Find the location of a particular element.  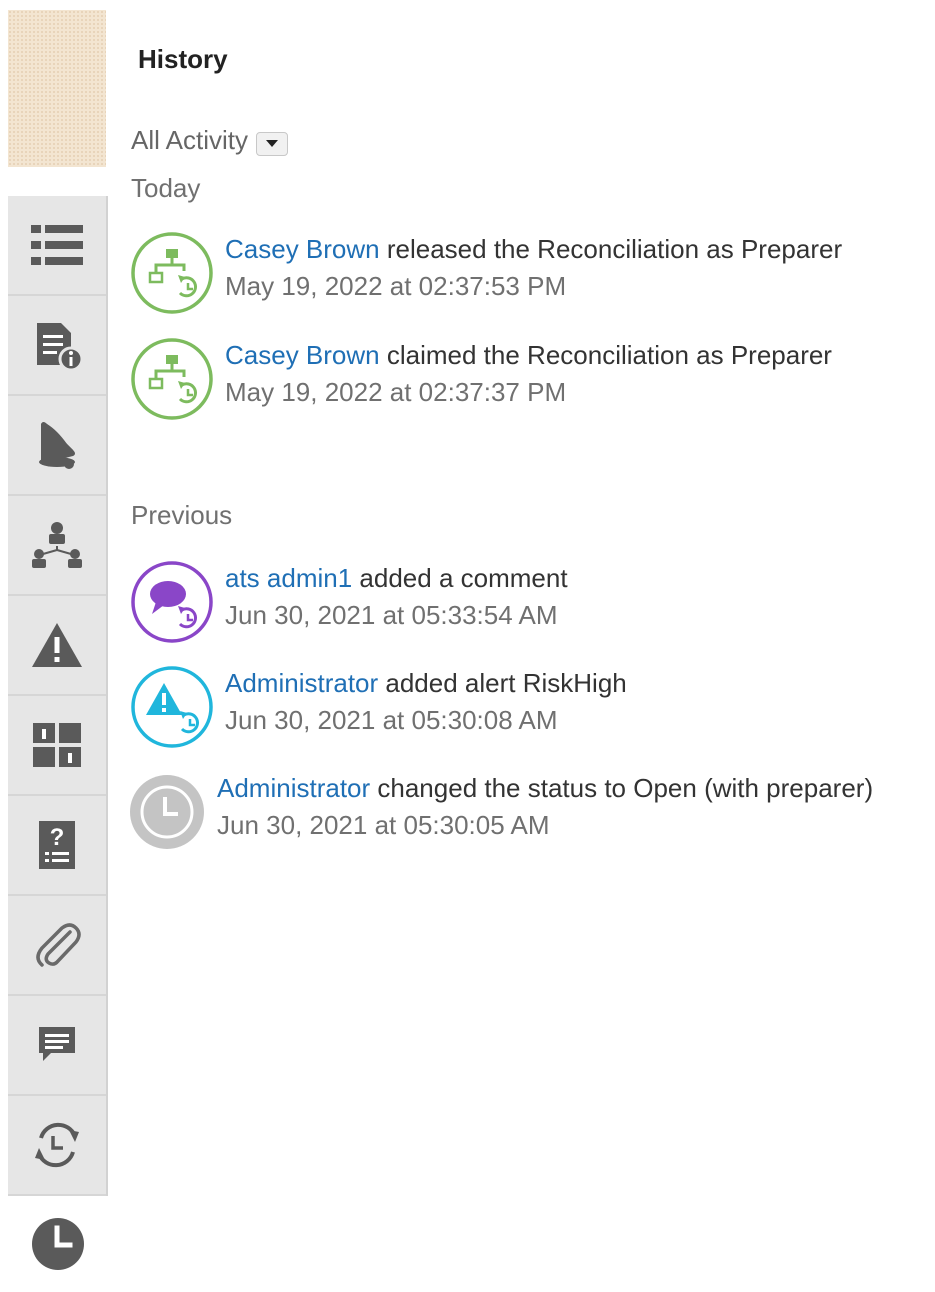

entry-timestamp: Jun 30, 2021 at 05:30:05 AM is located at coordinates (383, 825).